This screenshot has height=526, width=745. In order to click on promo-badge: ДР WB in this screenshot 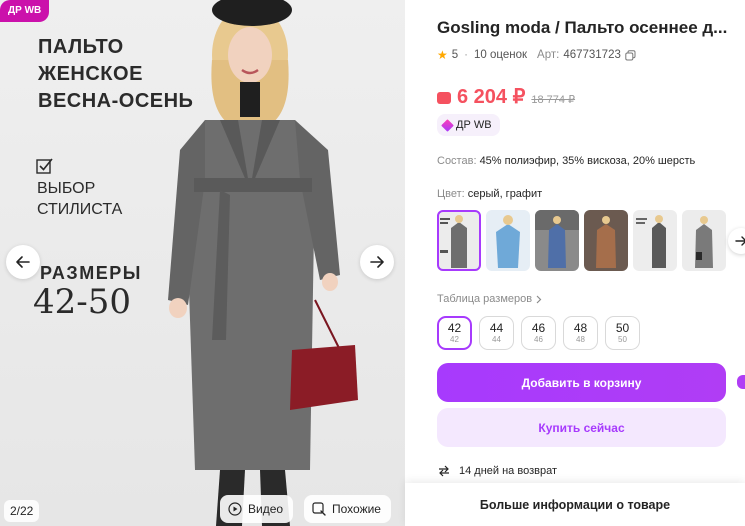, I will do `click(25, 11)`.